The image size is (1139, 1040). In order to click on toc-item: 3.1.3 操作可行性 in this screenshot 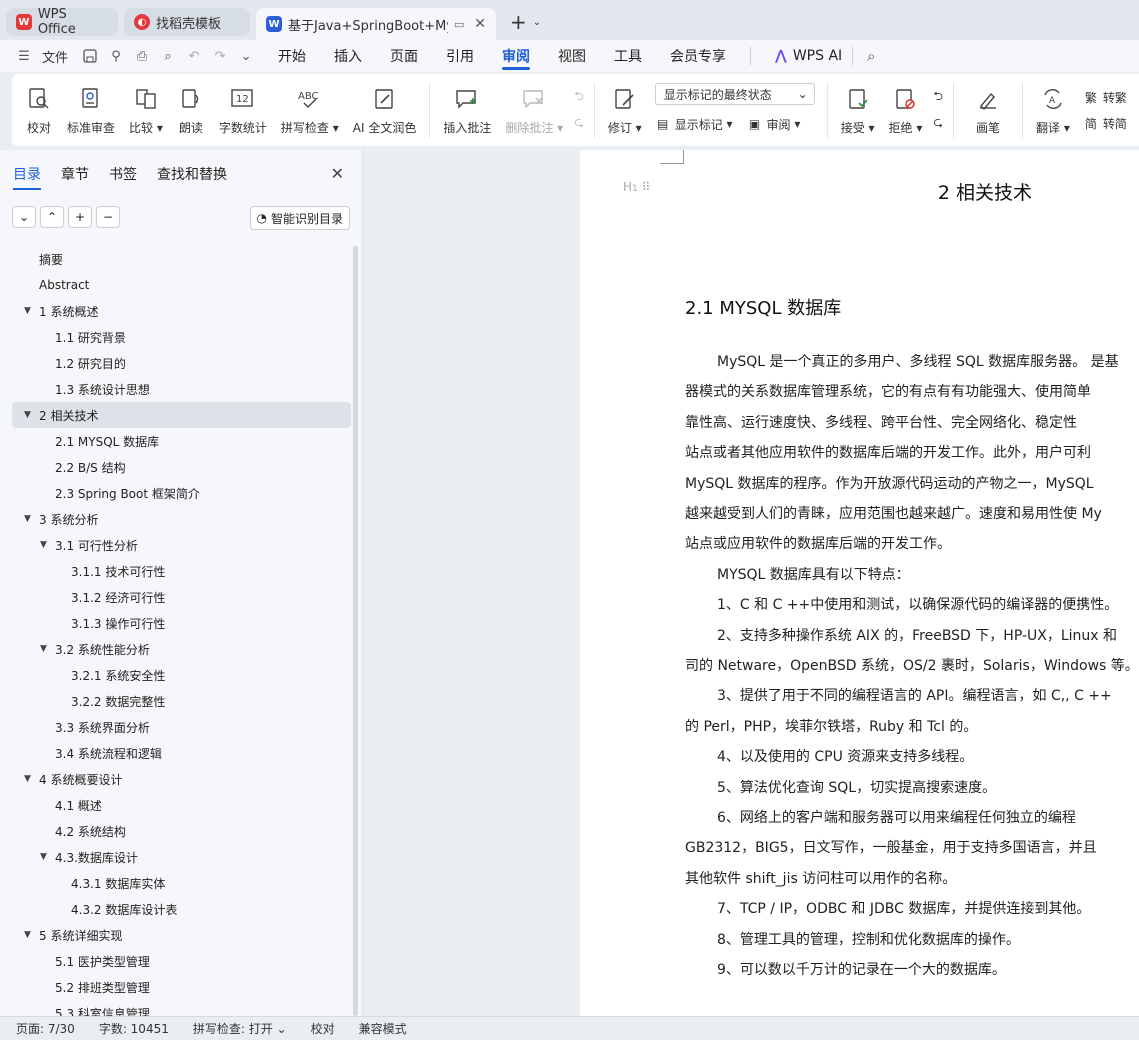, I will do `click(181, 623)`.